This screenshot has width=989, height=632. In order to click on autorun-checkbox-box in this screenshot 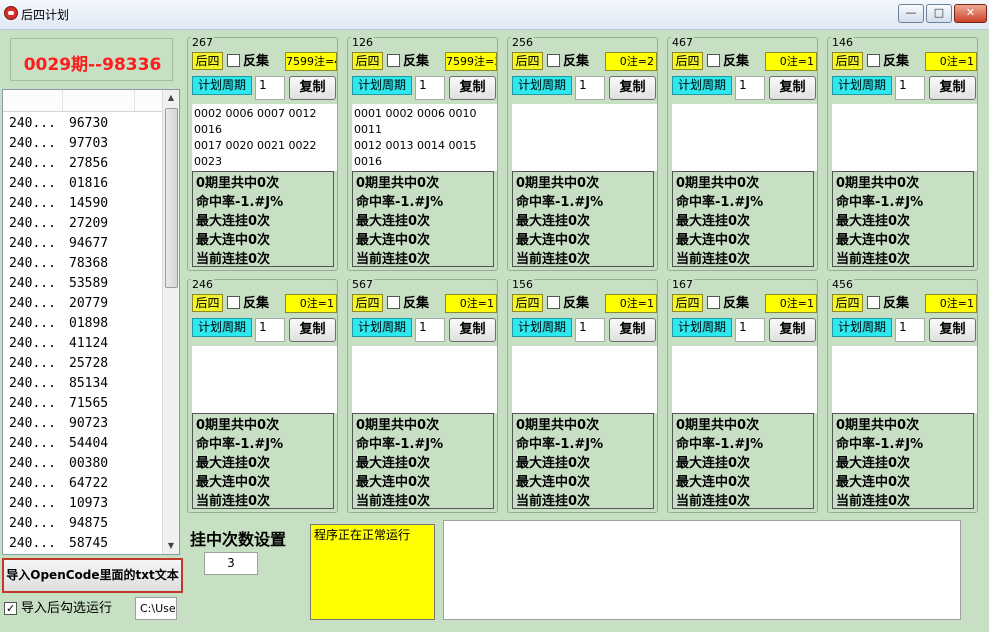, I will do `click(10, 609)`.